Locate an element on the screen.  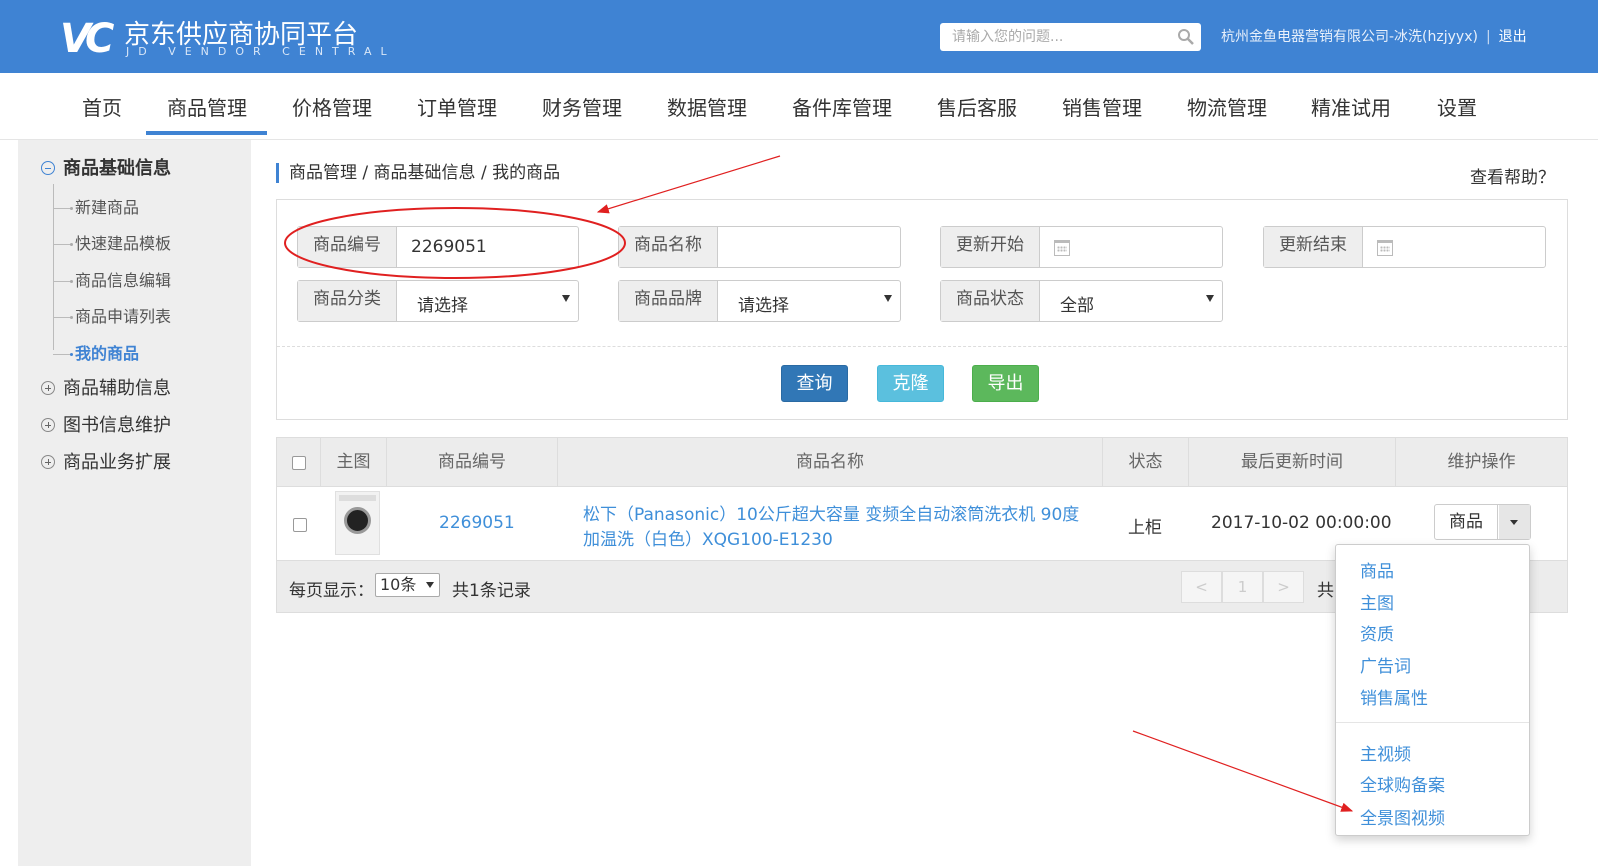
sidebar-item-application-list: 商品申请列表 is located at coordinates (112, 315).